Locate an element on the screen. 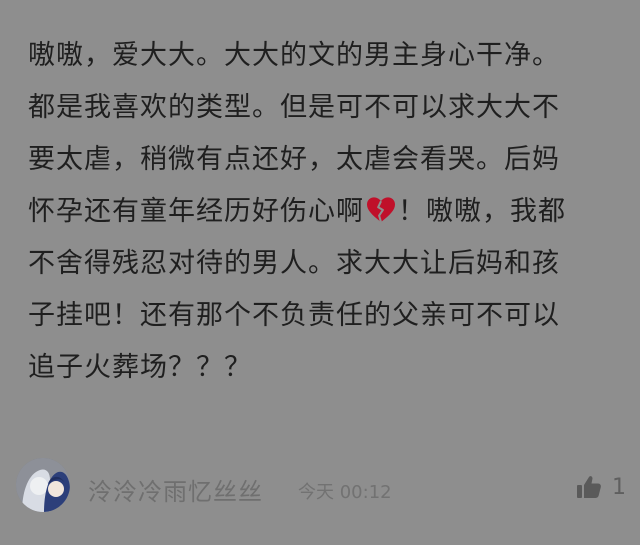 This screenshot has height=545, width=640. comment-line-part: 怀孕还有童年经历好伤心啊 is located at coordinates (196, 211).